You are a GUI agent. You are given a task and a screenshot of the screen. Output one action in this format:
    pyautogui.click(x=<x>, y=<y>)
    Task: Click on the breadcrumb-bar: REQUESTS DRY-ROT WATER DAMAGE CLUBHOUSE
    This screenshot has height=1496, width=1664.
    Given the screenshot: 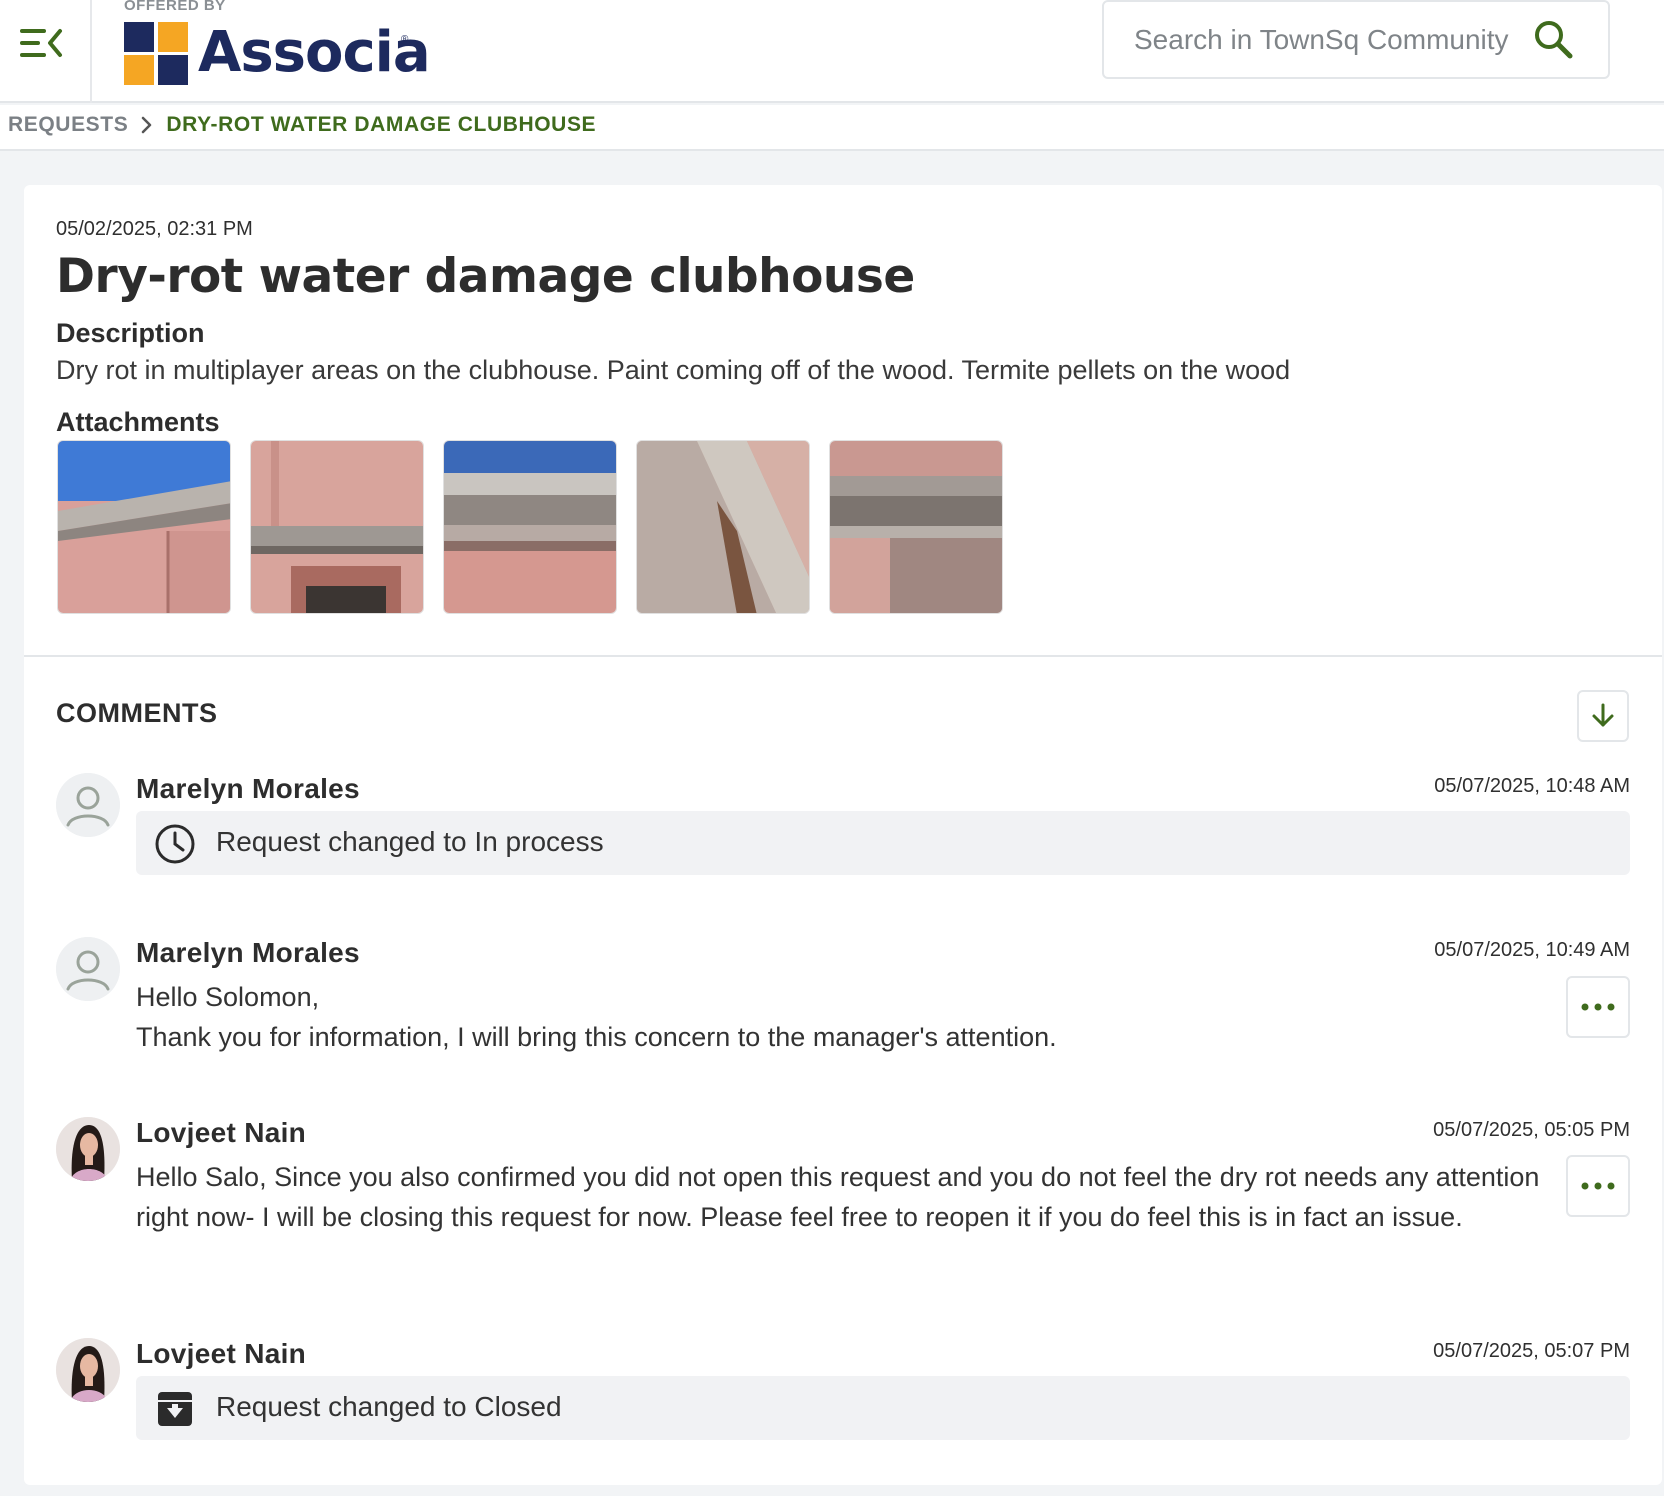 What is the action you would take?
    pyautogui.click(x=832, y=128)
    